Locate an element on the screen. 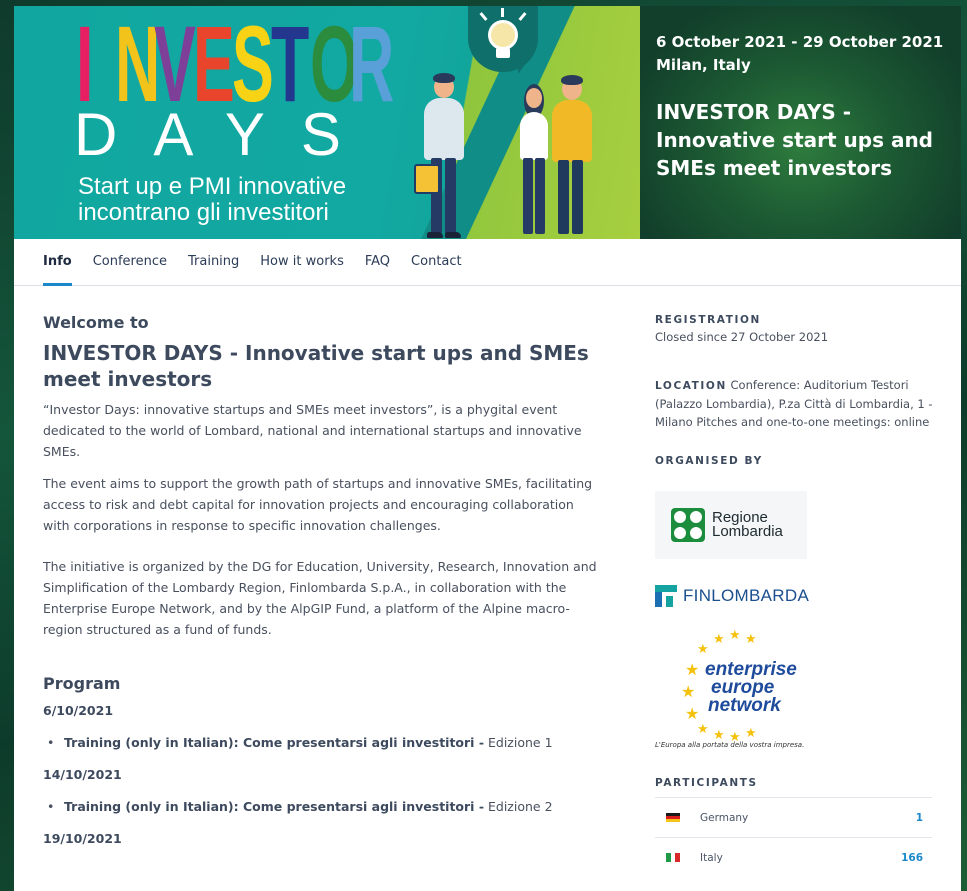  tab-how-it-works: How it works is located at coordinates (302, 262).